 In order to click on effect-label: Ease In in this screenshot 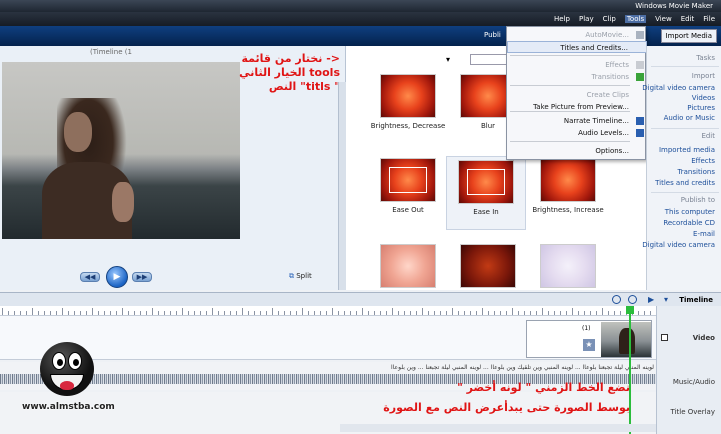, I will do `click(486, 212)`.